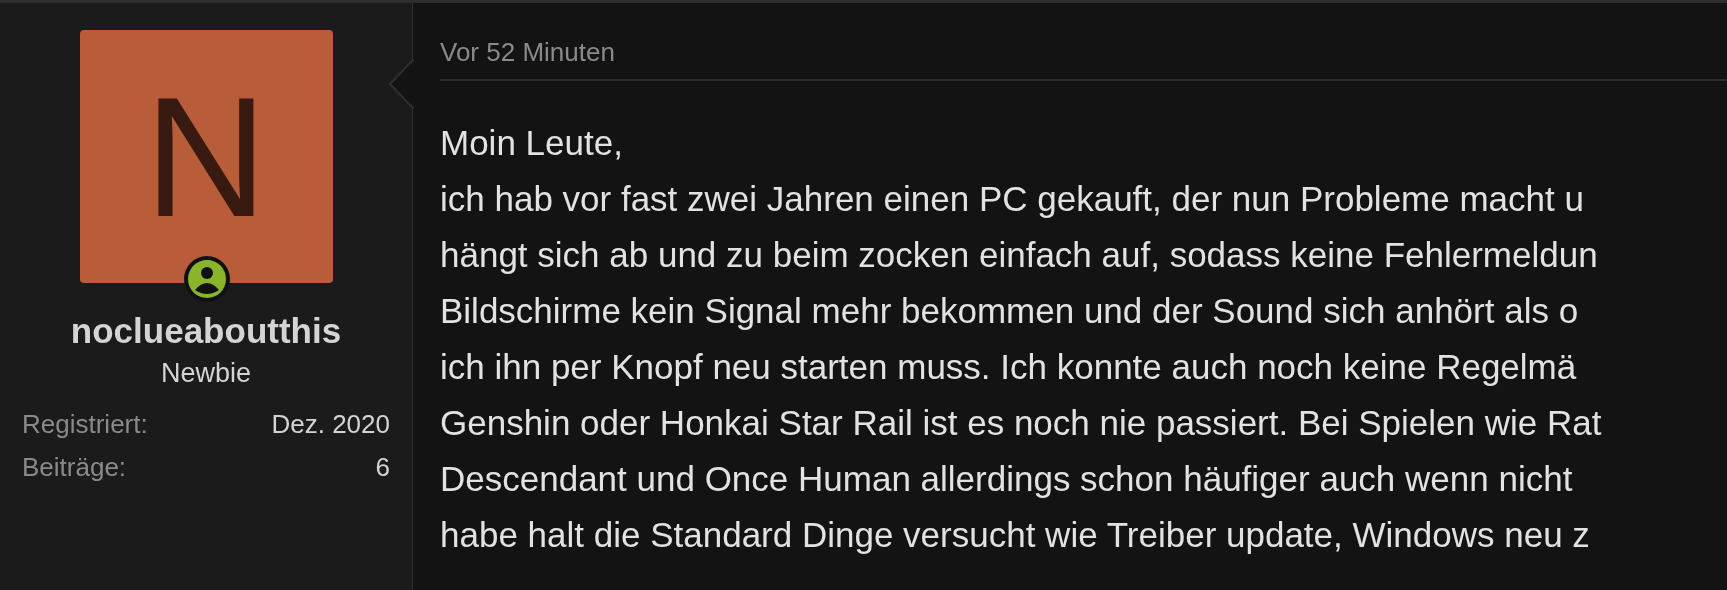 The height and width of the screenshot is (590, 1727). Describe the element at coordinates (330, 424) in the screenshot. I see `stat-value: Dez. 2020` at that location.